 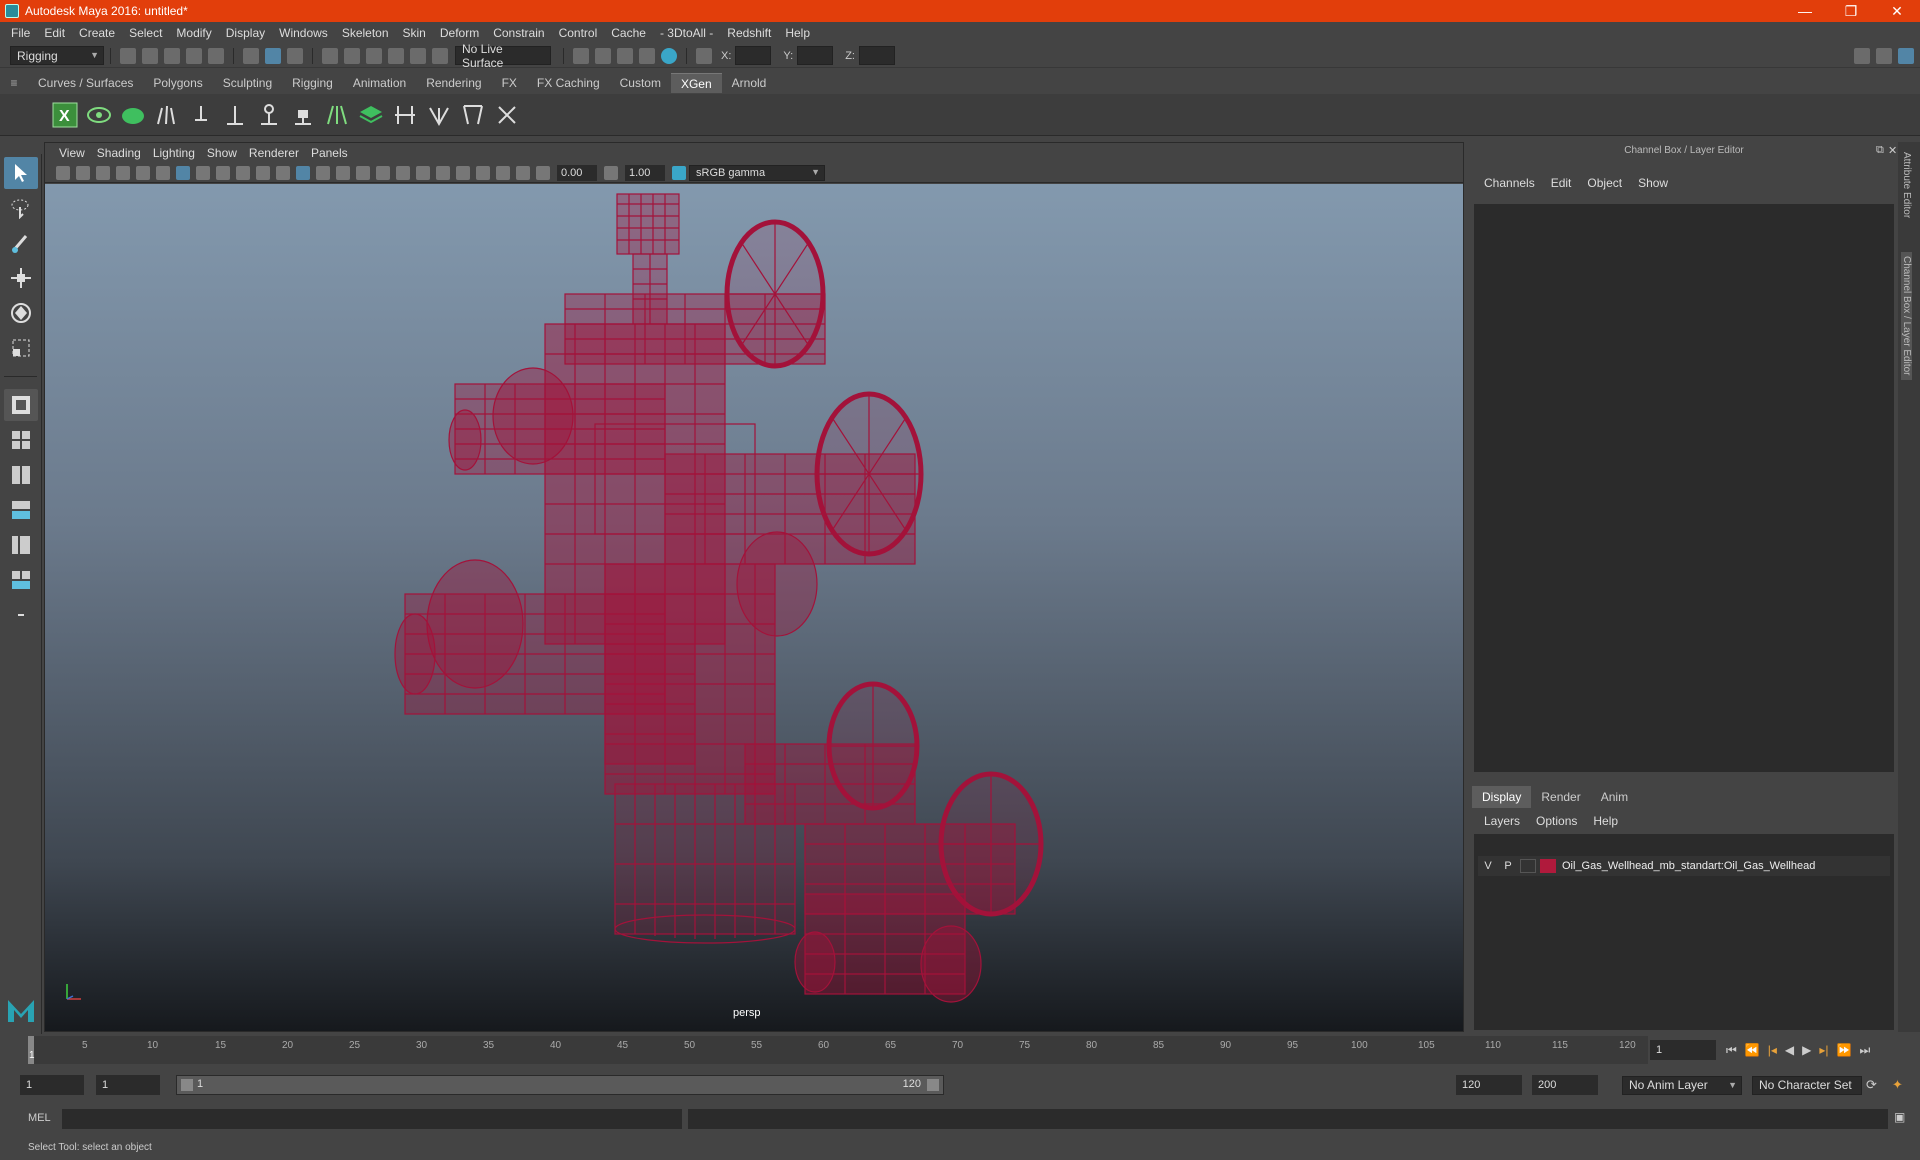 I want to click on tab-custom: Custom, so click(x=640, y=83).